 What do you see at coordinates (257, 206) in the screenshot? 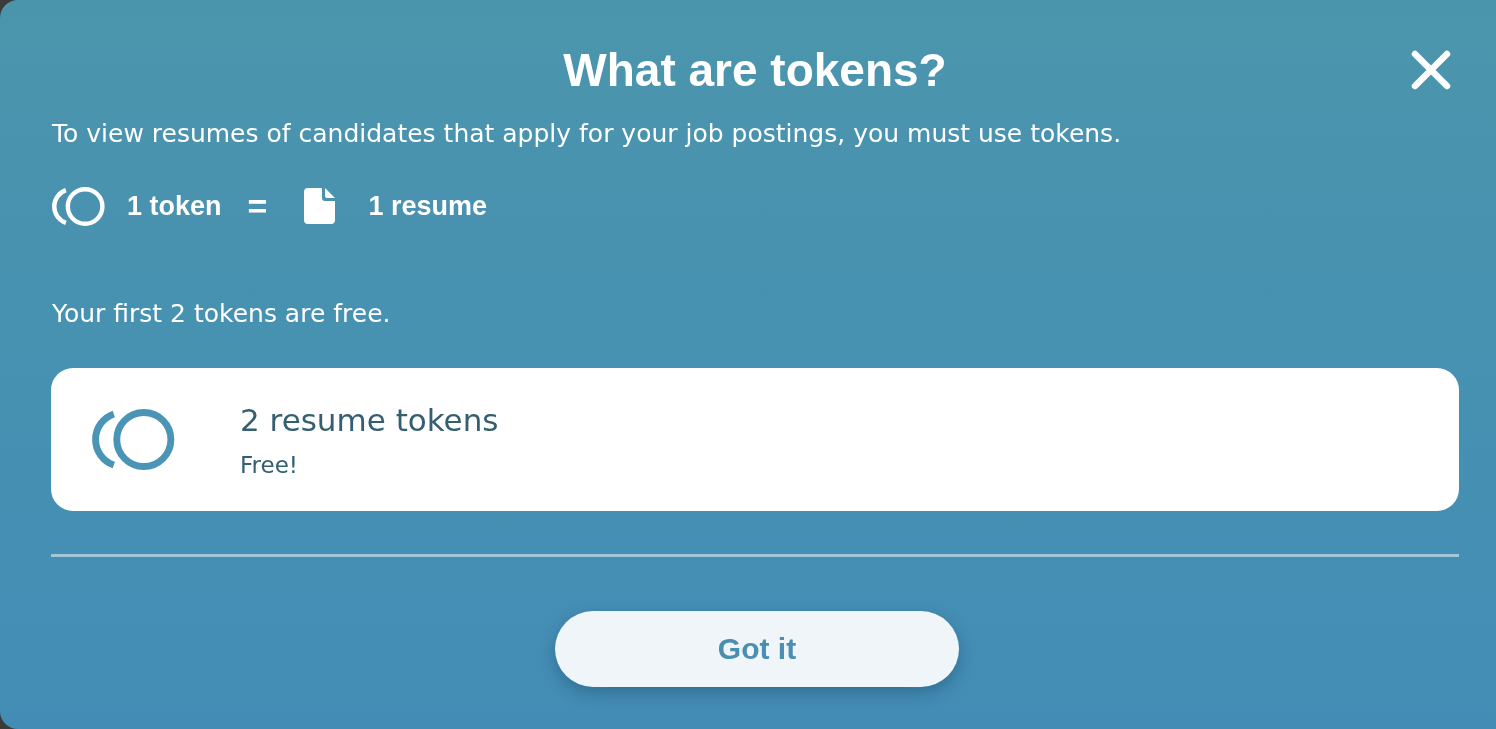
I see `equals-sign: =` at bounding box center [257, 206].